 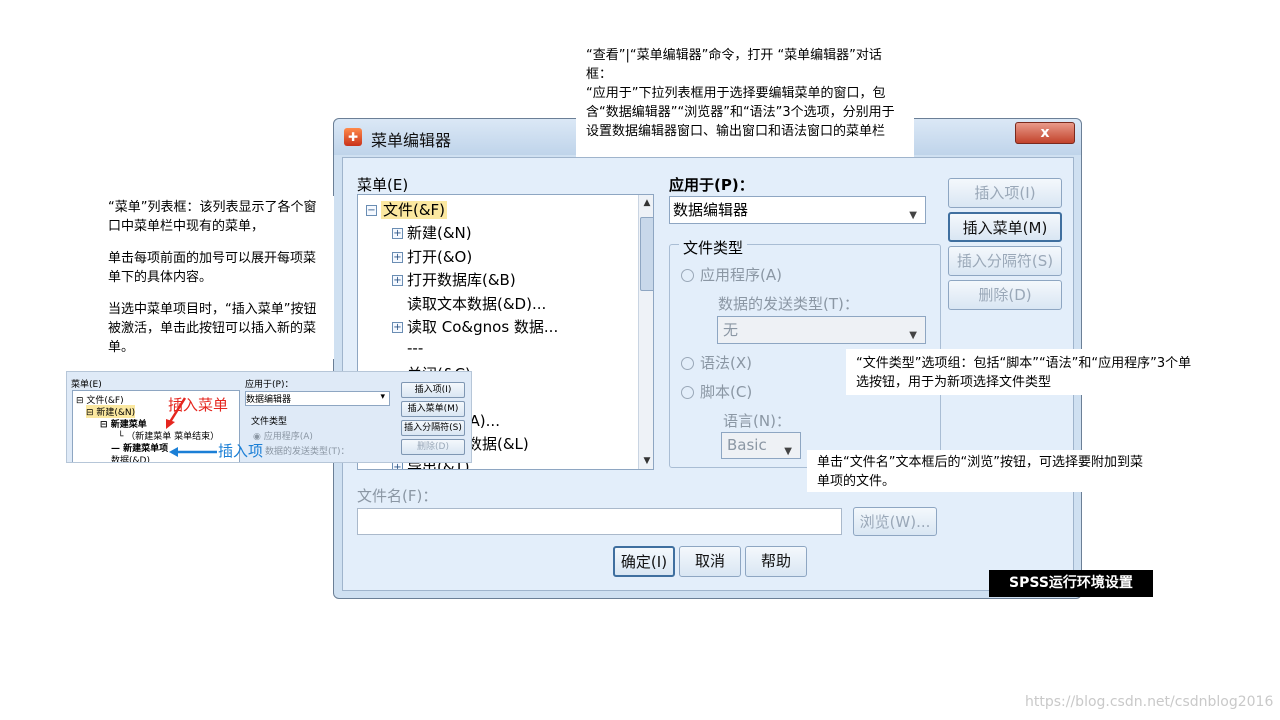 I want to click on apply-to-value: 数据编辑器, so click(x=711, y=210).